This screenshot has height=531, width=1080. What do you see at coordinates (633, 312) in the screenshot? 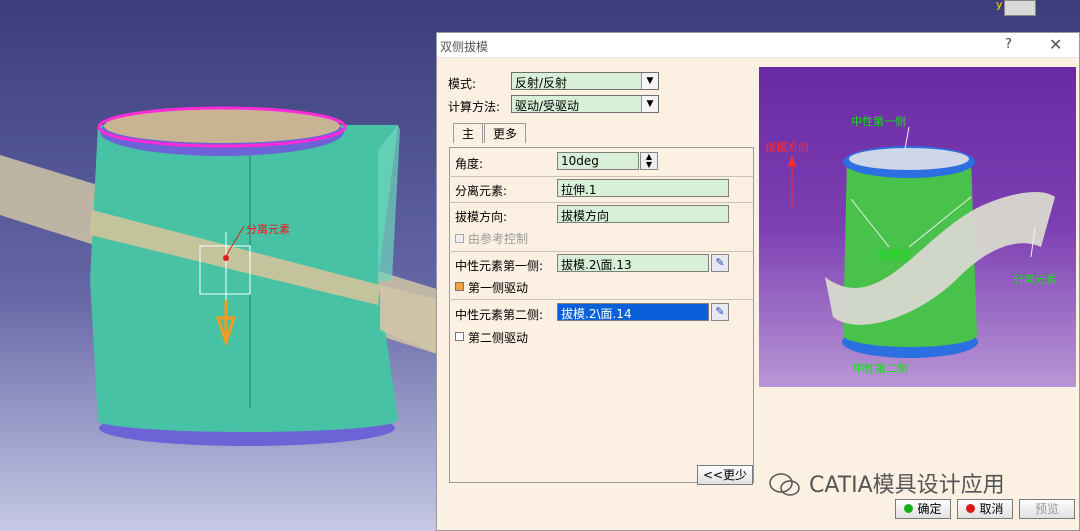
I see `neutral-second-field: 拔模.2\面.14` at bounding box center [633, 312].